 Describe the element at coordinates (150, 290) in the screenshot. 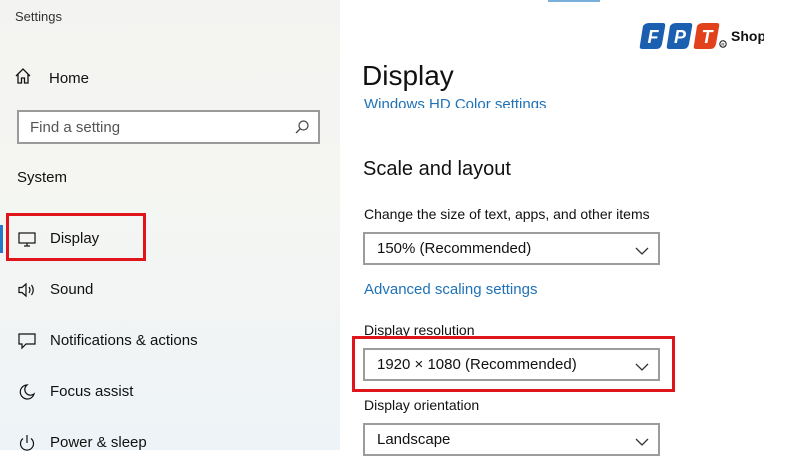

I see `sidebar-item-sound: Sound` at that location.